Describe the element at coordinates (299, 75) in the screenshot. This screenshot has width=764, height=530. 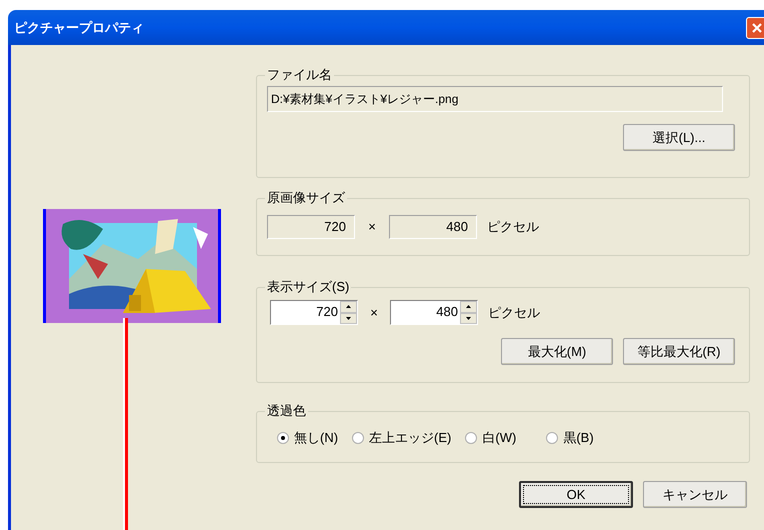
I see `group-label: ファイル名` at that location.